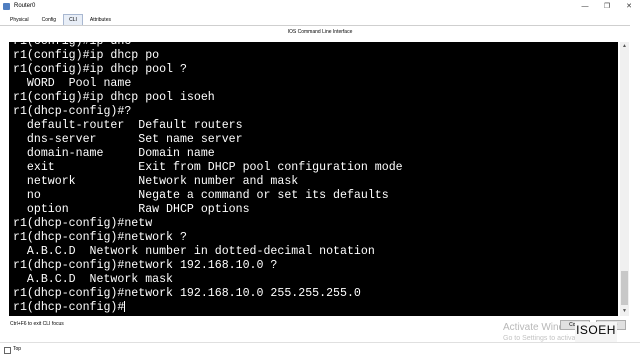 The image size is (640, 361). I want to click on text-cursor, so click(125, 307).